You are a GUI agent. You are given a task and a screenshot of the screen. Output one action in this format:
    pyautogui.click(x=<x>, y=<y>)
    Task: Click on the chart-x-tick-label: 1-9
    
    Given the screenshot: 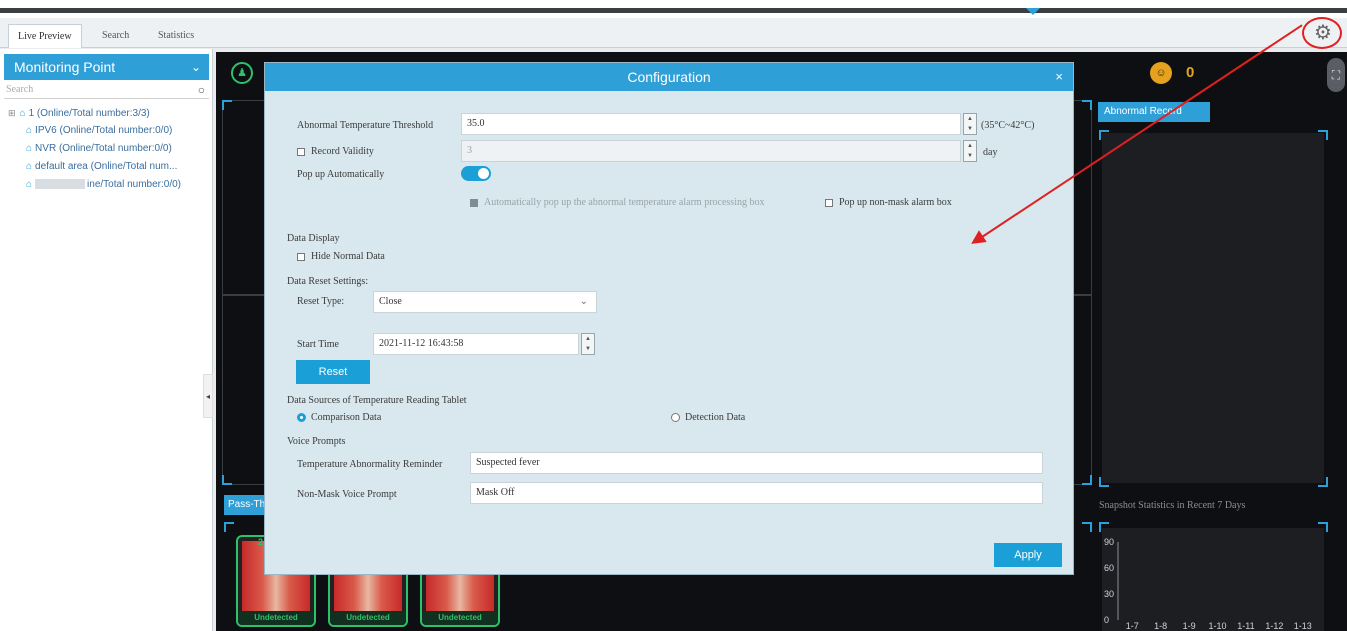 What is the action you would take?
    pyautogui.click(x=1189, y=626)
    